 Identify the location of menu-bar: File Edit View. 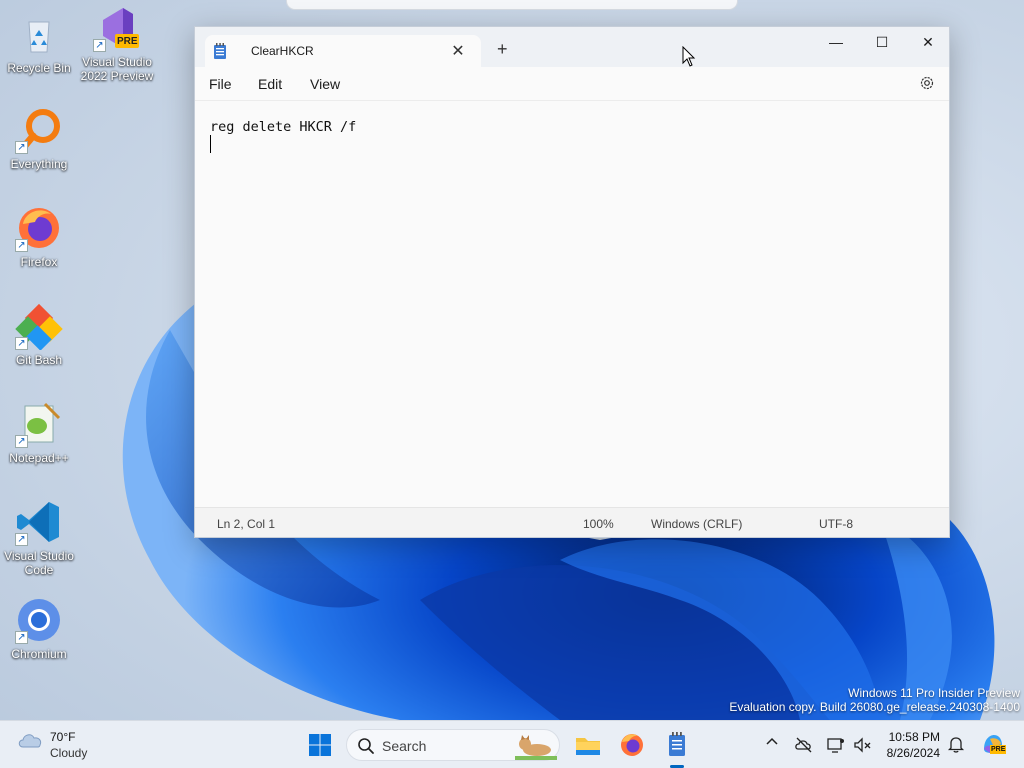
(572, 84).